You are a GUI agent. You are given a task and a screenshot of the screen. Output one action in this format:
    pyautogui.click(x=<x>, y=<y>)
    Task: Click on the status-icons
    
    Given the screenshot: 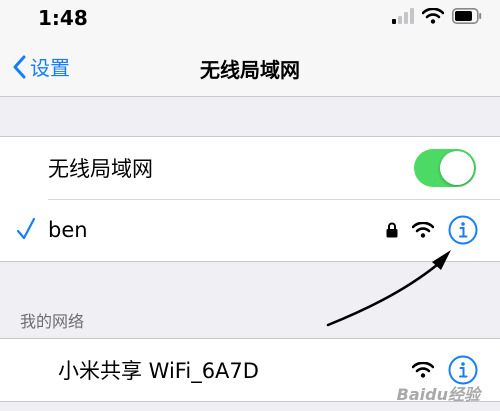 What is the action you would take?
    pyautogui.click(x=437, y=16)
    